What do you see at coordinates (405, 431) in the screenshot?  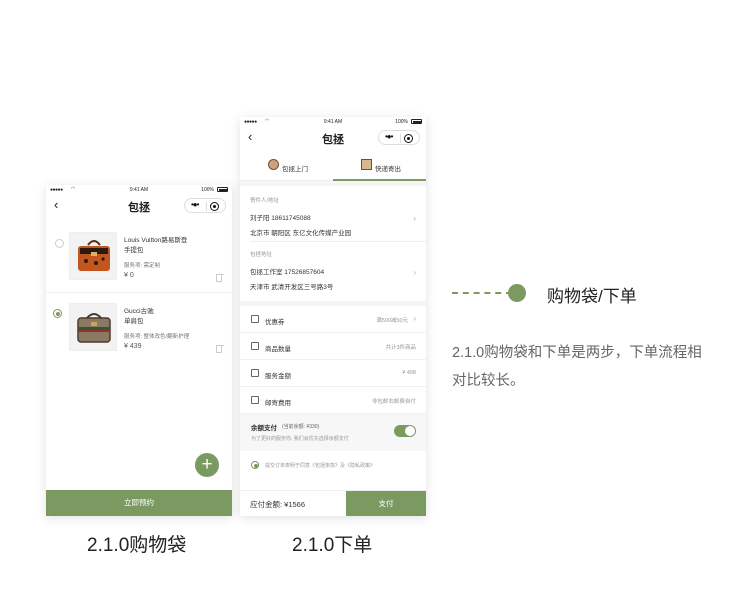 I see `balance-toggle` at bounding box center [405, 431].